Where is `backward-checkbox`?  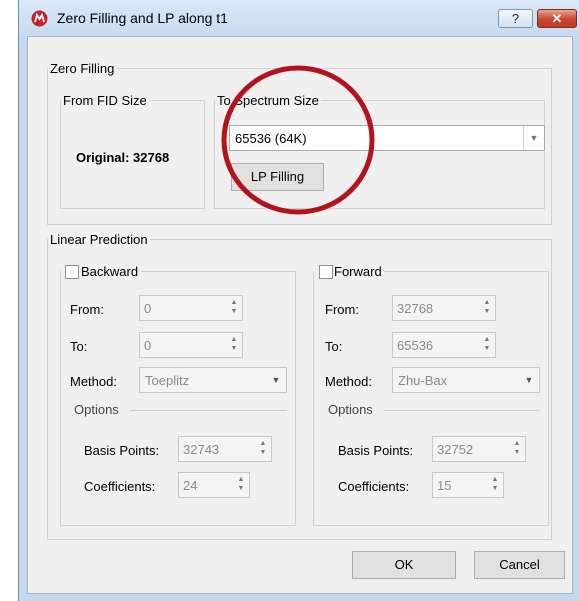 backward-checkbox is located at coordinates (72, 272).